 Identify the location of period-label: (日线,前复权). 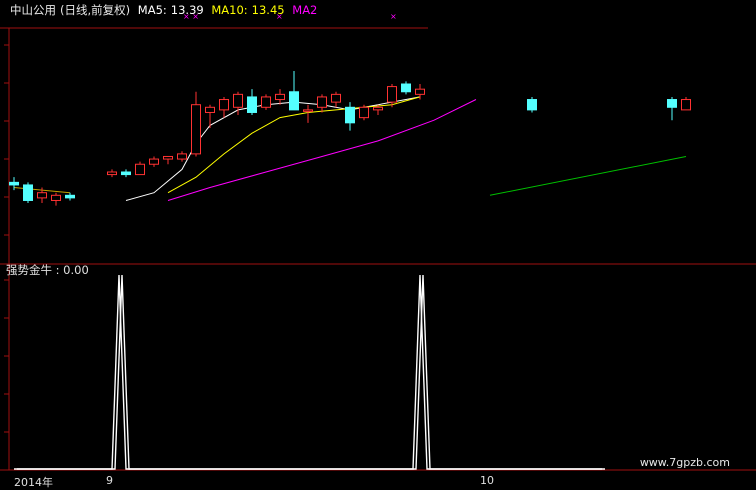
(95, 10).